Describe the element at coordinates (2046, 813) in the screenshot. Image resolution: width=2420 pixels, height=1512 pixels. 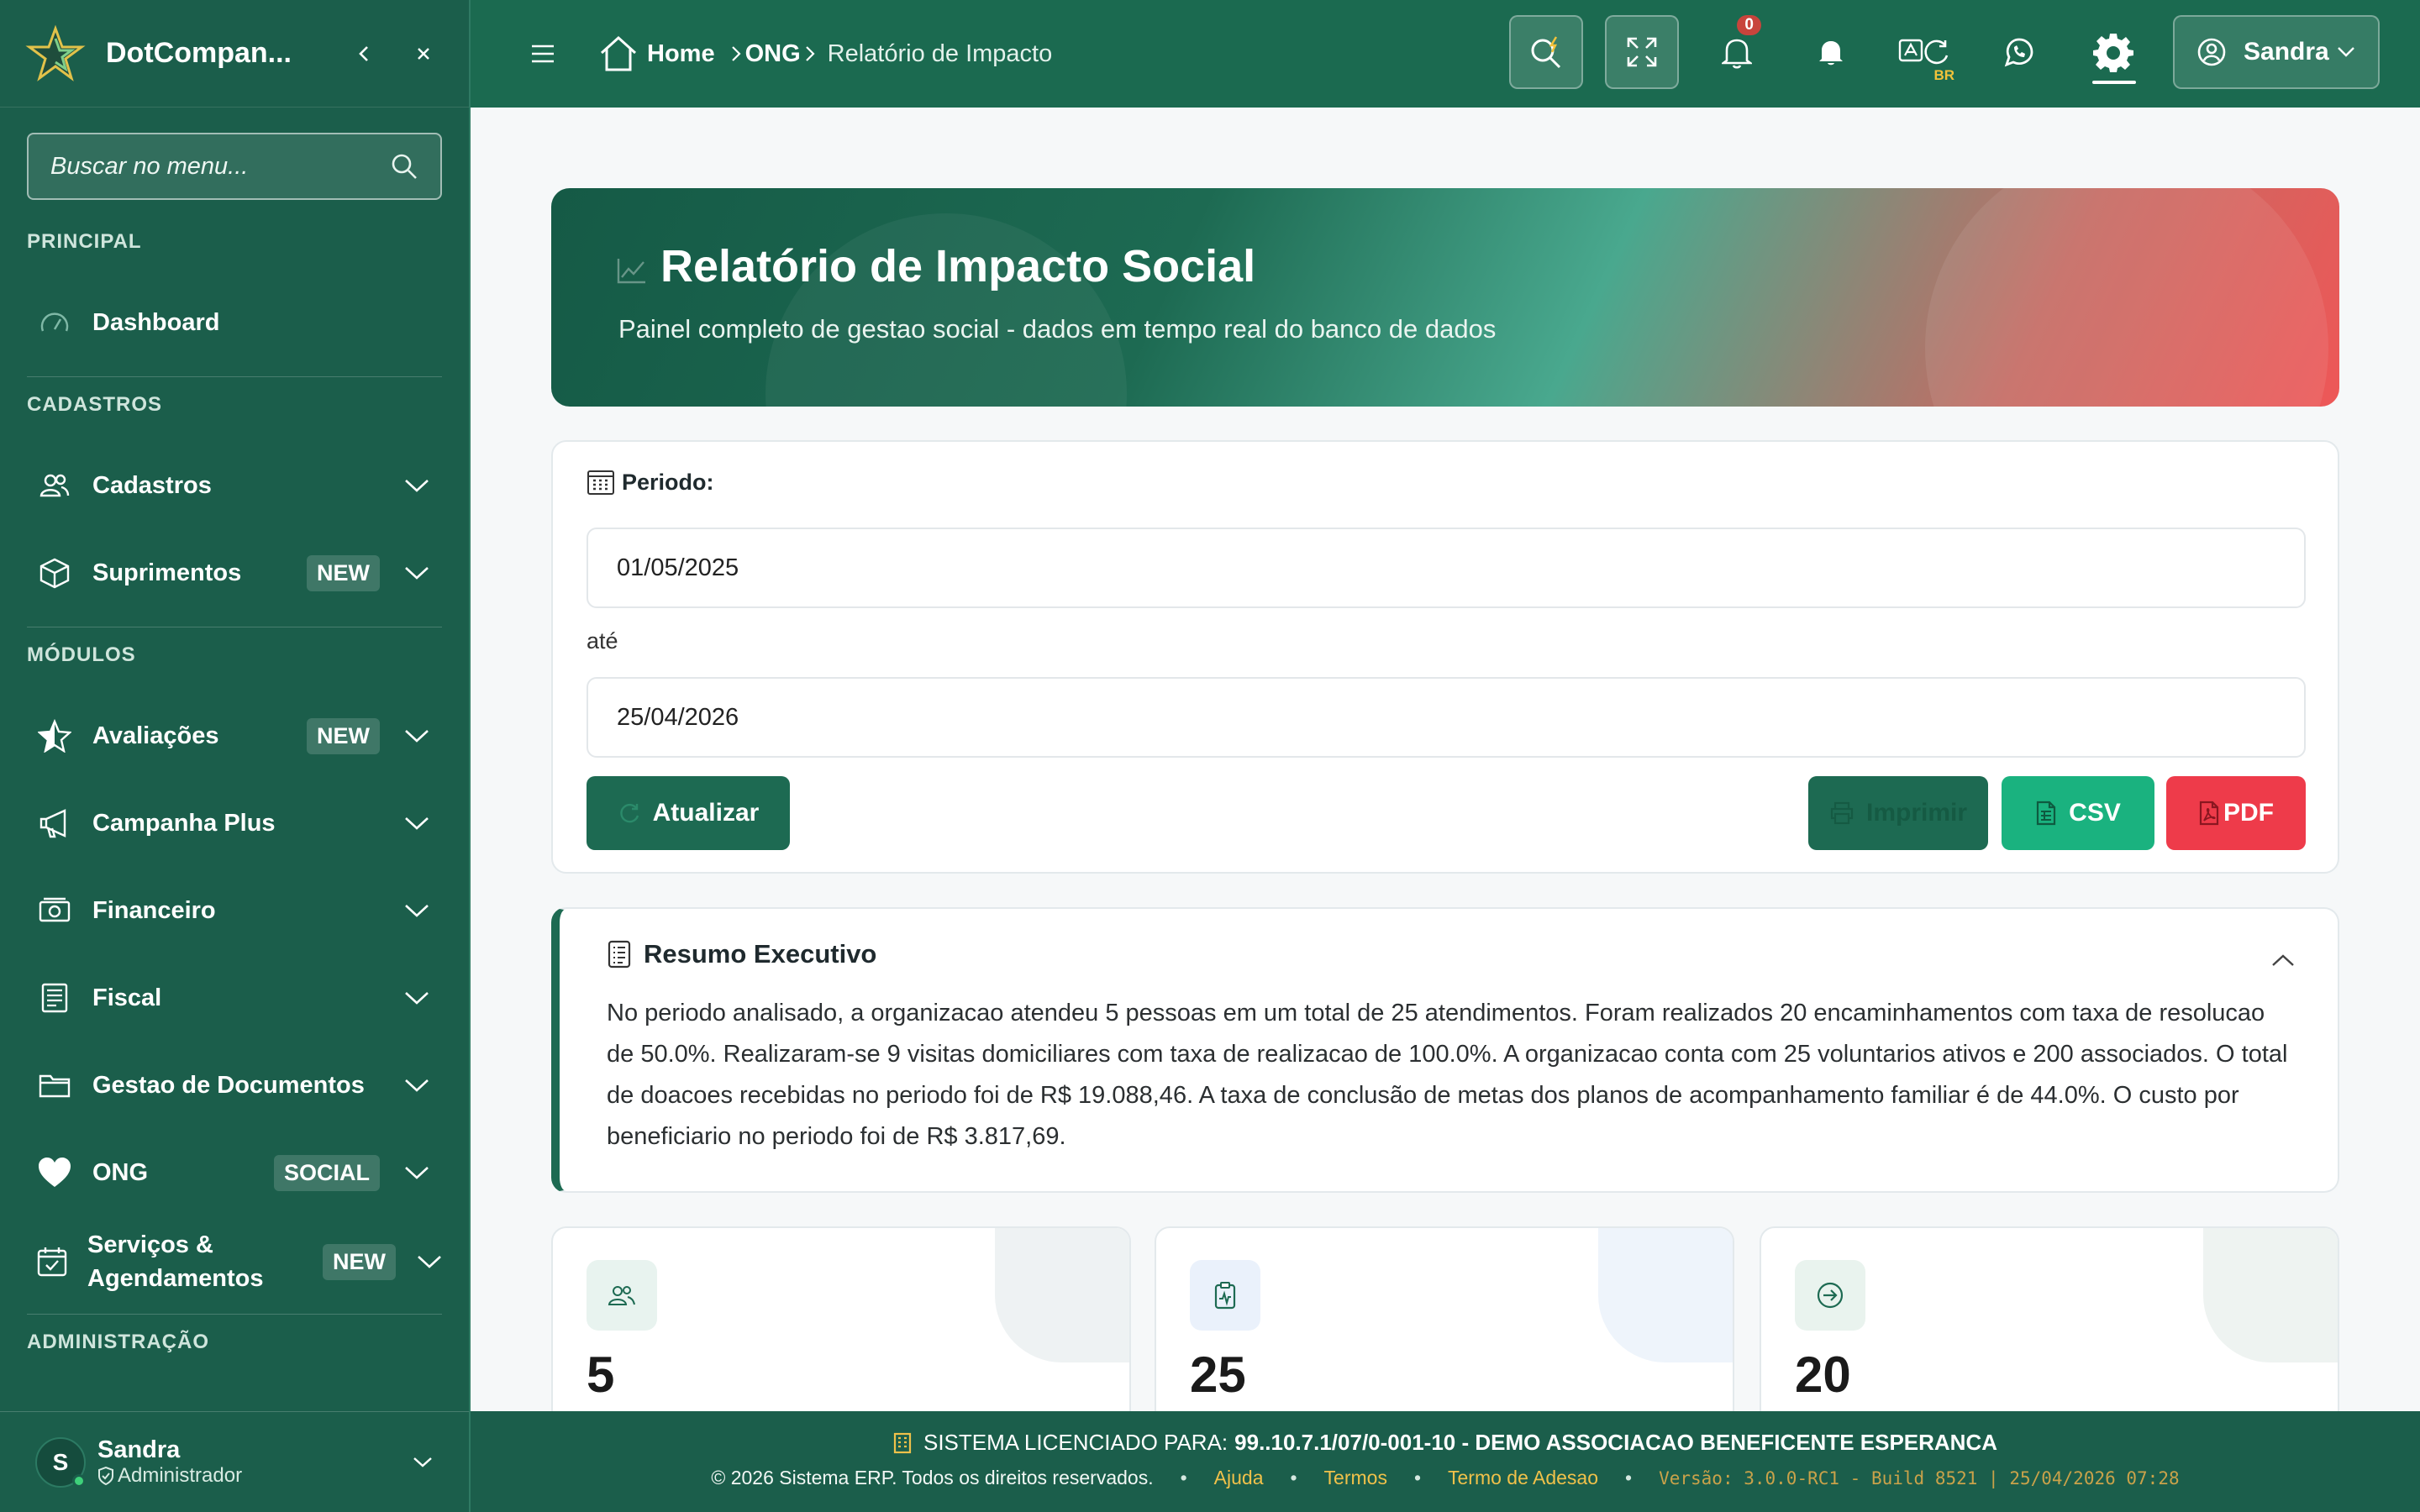
I see `file-spreadsheet-icon` at that location.